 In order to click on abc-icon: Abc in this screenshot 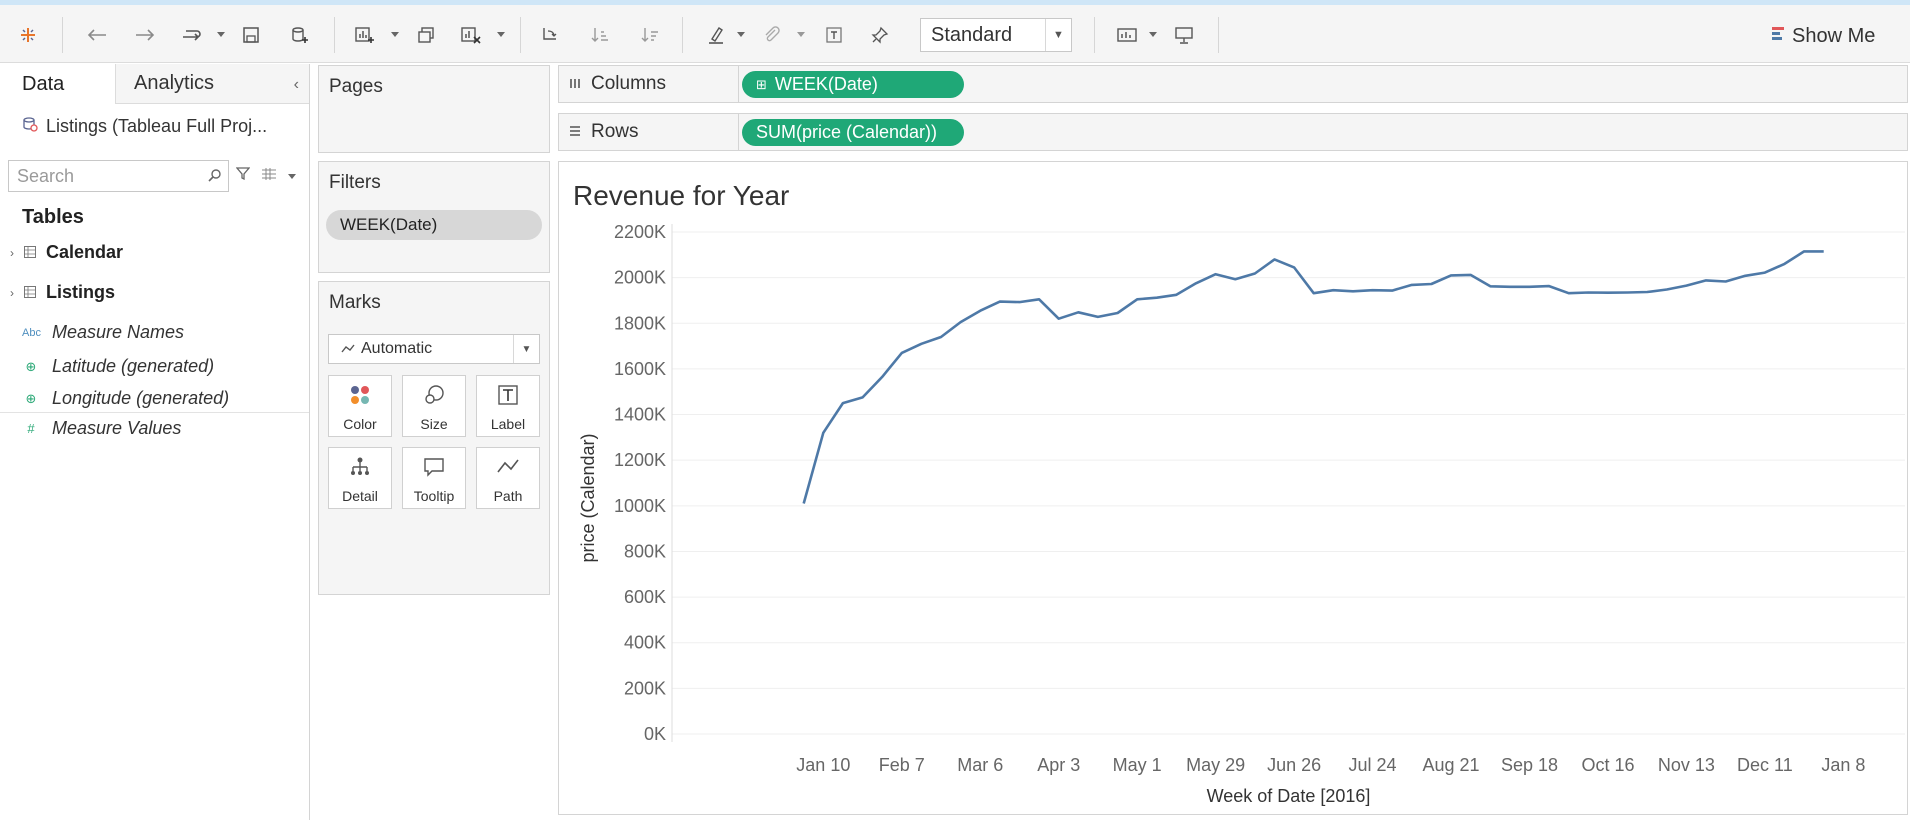, I will do `click(31, 332)`.